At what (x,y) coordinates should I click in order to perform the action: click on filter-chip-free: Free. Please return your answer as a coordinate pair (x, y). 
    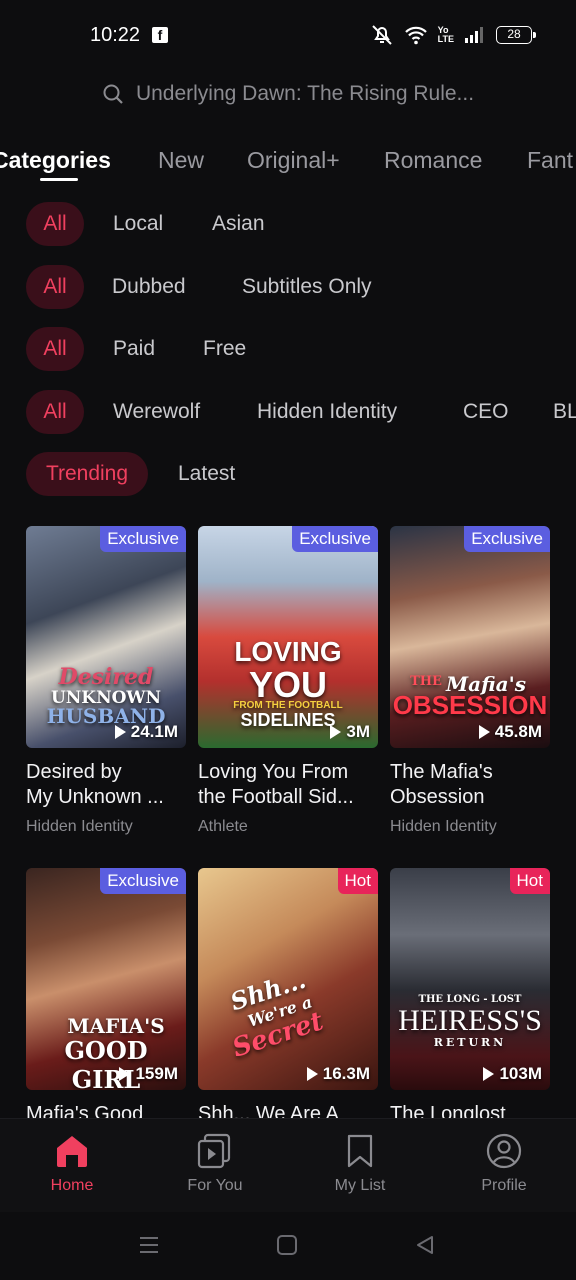
    Looking at the image, I should click on (224, 349).